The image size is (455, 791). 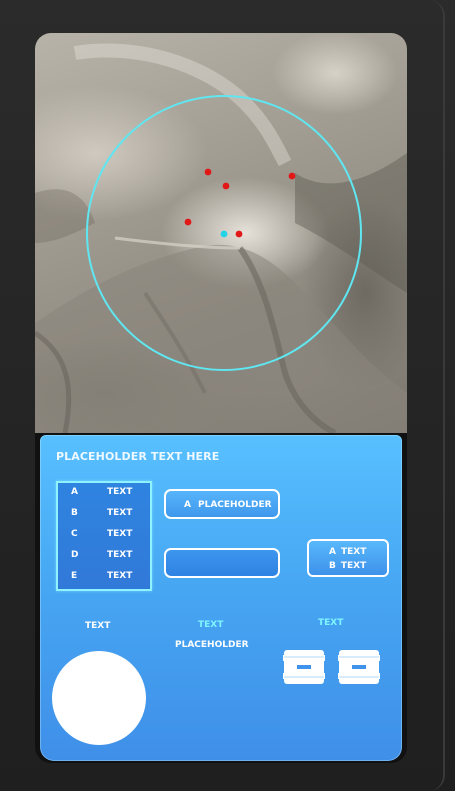 I want to click on ab-row-b-key: B, so click(x=332, y=566).